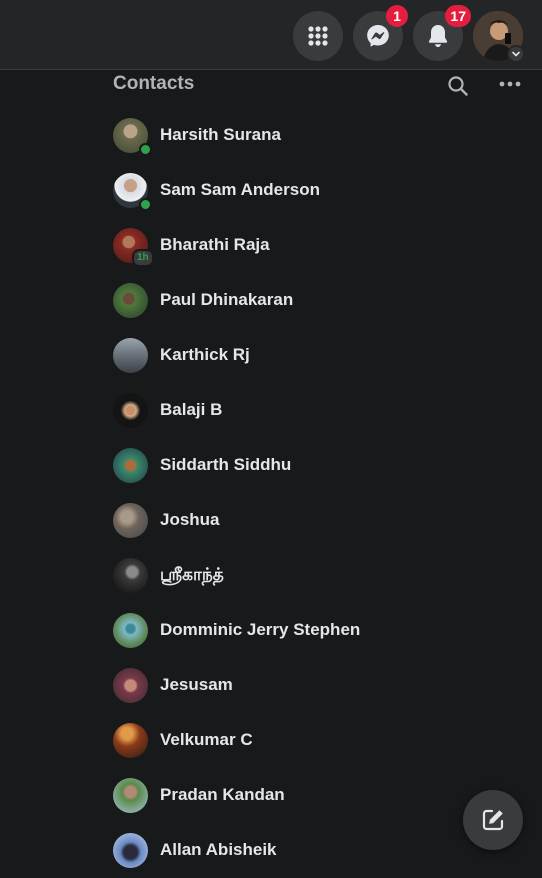 This screenshot has width=542, height=878. I want to click on new-message-icon, so click(493, 820).